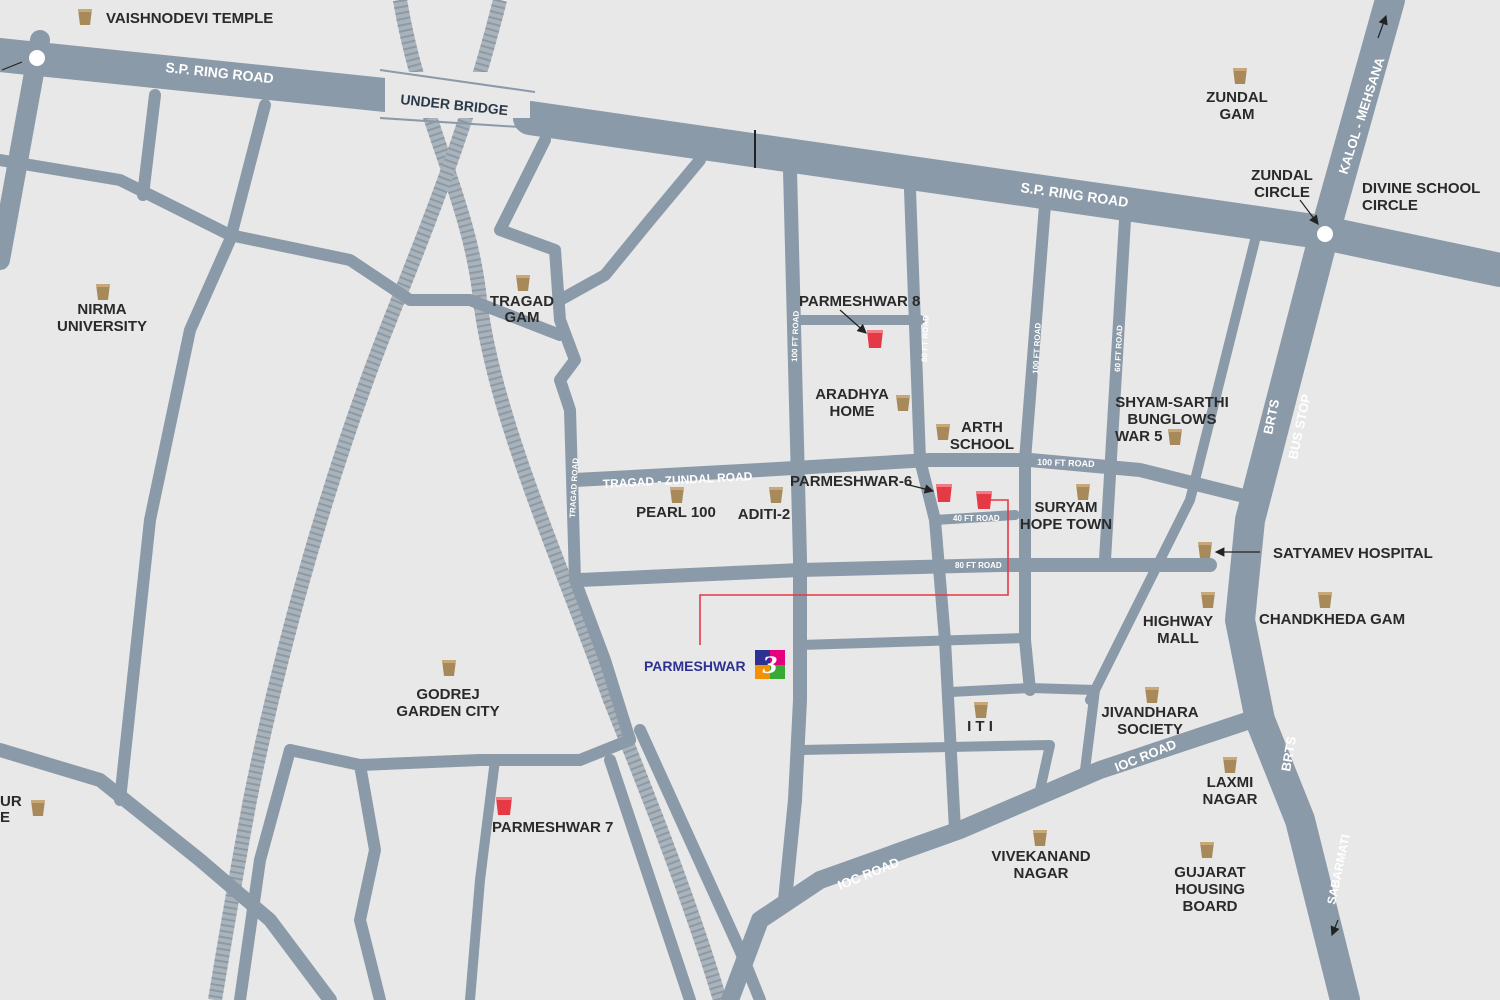 The height and width of the screenshot is (1000, 1500). Describe the element at coordinates (37, 58) in the screenshot. I see `roundabout-icon` at that location.